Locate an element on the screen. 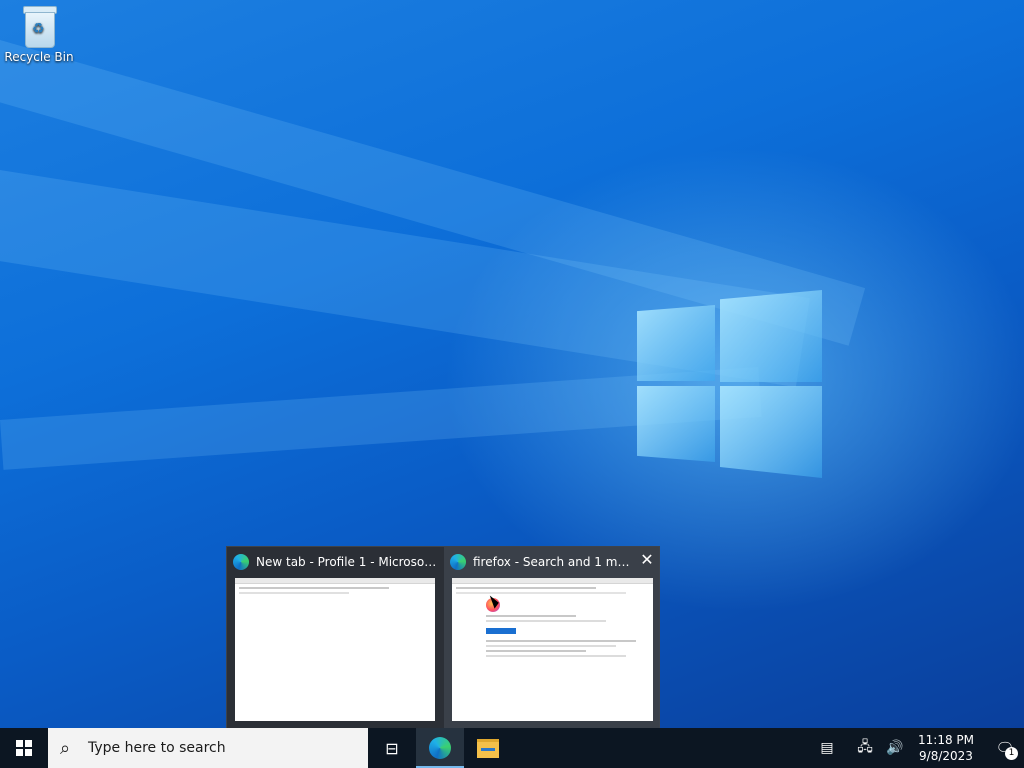  search-placeholder: Type here to search is located at coordinates (157, 748).